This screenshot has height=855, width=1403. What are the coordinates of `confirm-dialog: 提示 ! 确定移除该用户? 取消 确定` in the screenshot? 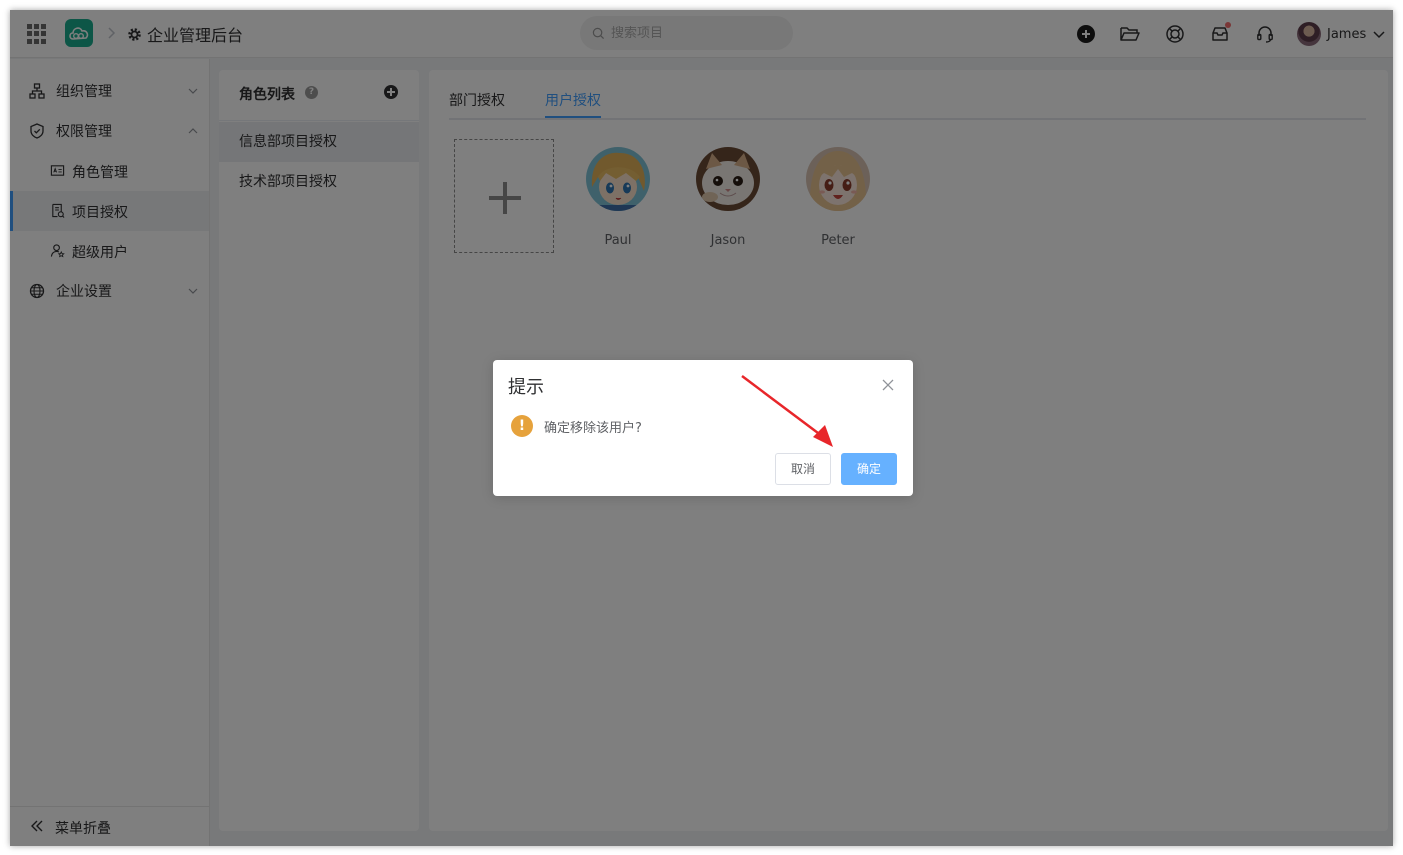 It's located at (703, 428).